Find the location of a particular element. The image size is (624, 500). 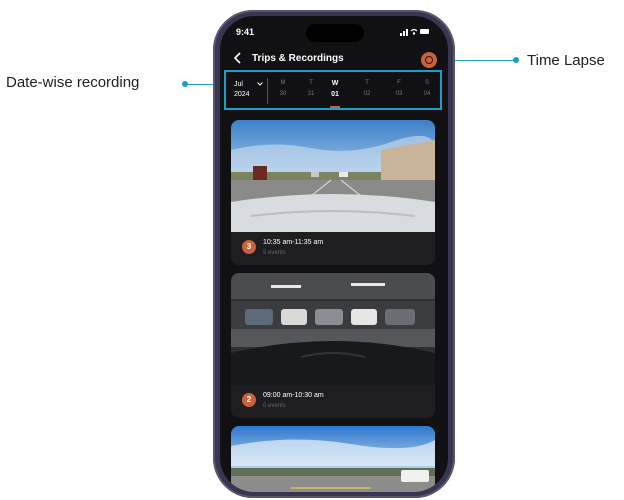

time-lapse-annotation: Time Lapse is located at coordinates (566, 60).